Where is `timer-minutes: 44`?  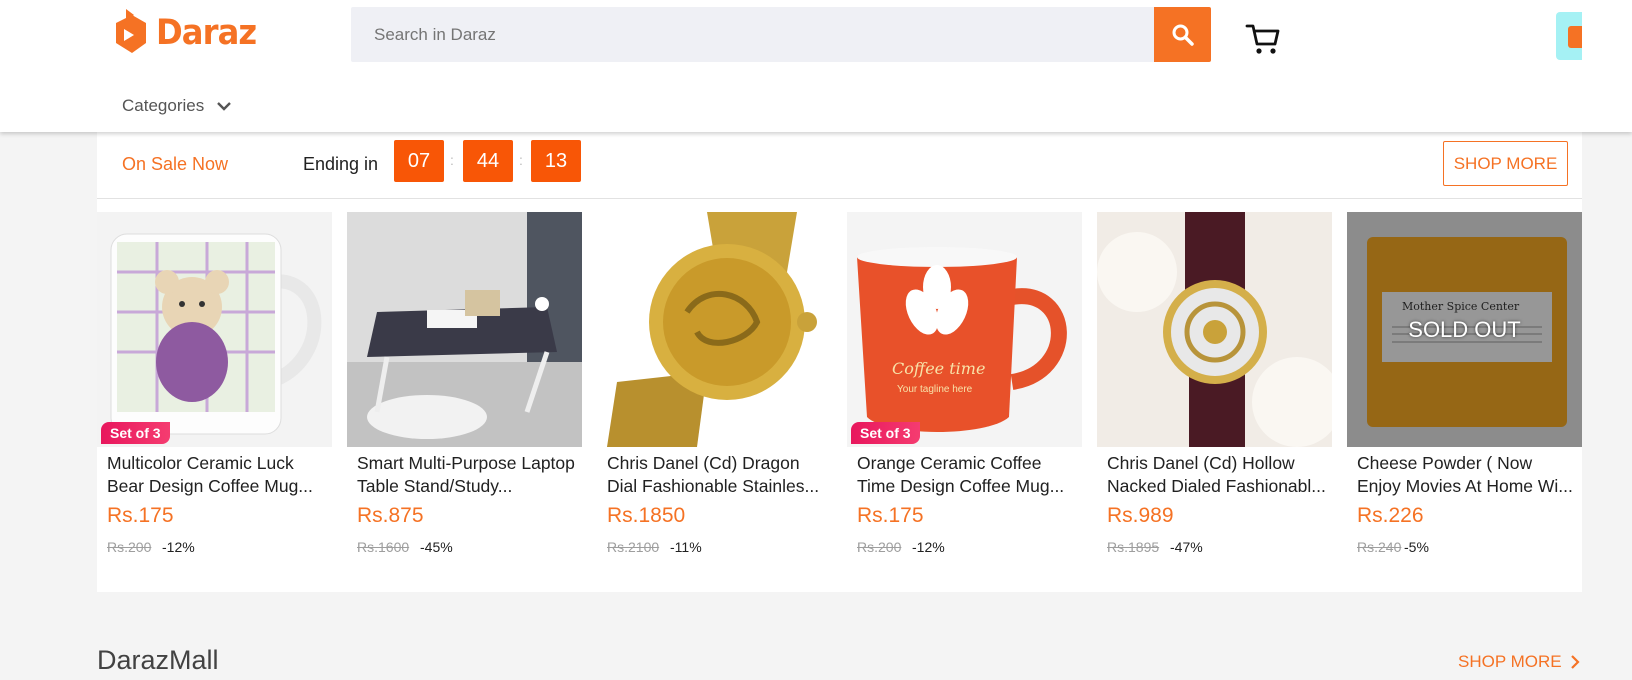 timer-minutes: 44 is located at coordinates (488, 161).